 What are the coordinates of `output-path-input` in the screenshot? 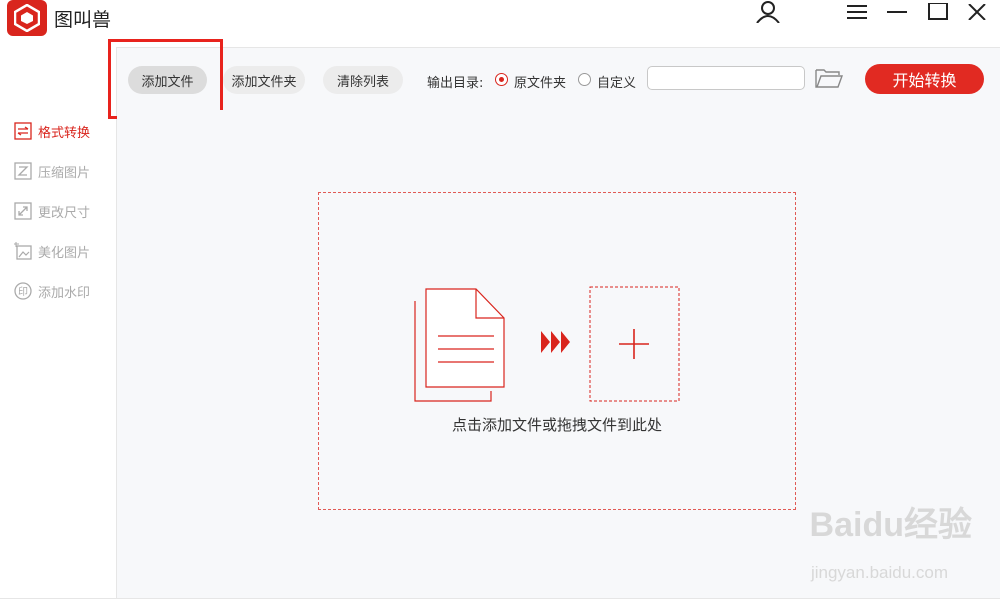 It's located at (726, 78).